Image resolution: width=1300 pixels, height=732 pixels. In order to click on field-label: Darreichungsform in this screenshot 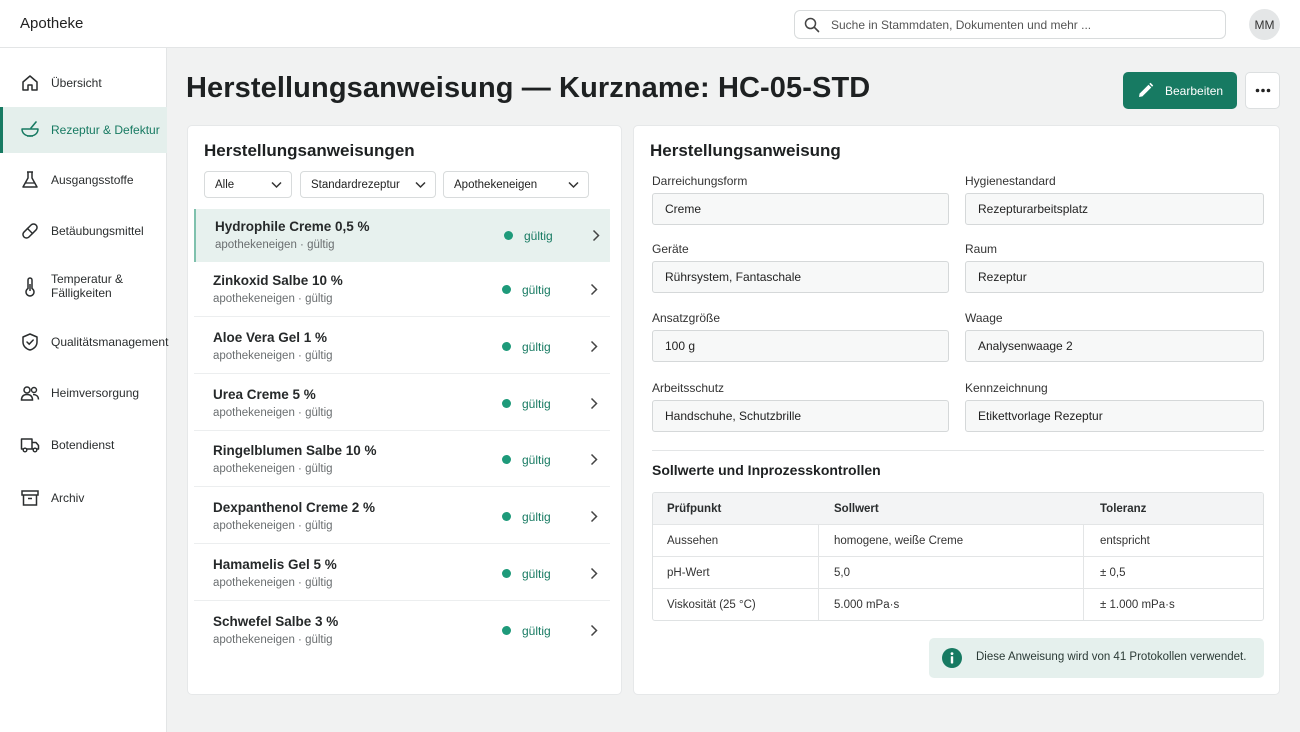, I will do `click(700, 181)`.